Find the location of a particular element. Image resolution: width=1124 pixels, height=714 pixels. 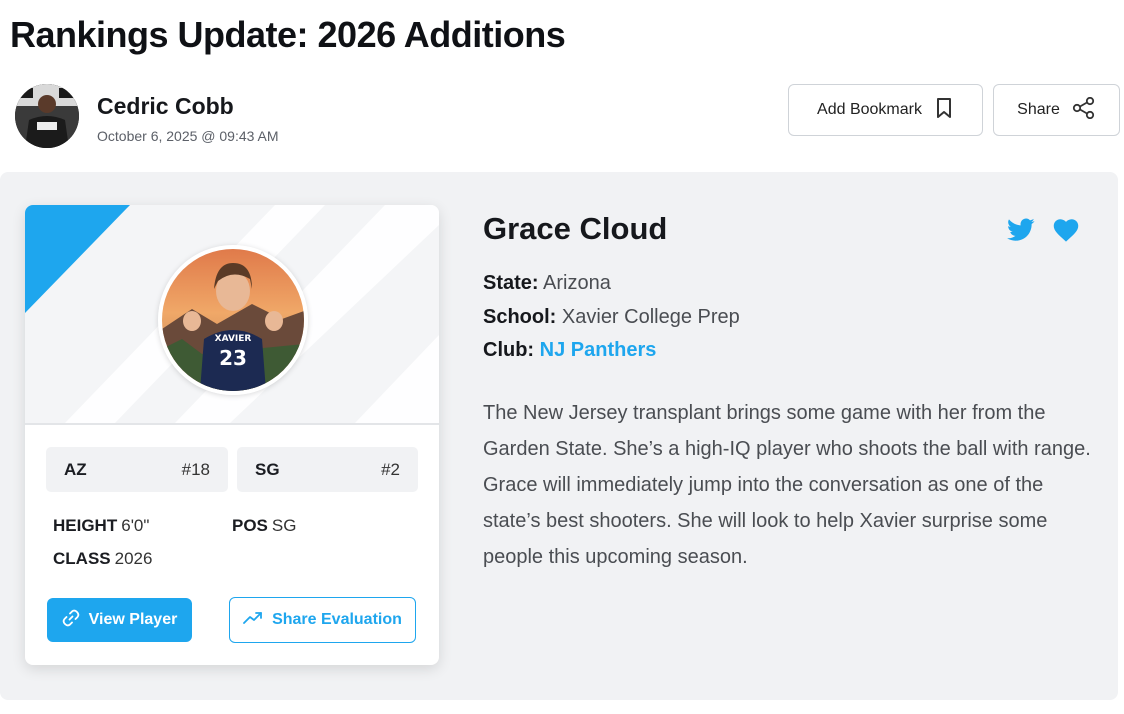

add-bookmark-label: Add Bookmark is located at coordinates (869, 109).